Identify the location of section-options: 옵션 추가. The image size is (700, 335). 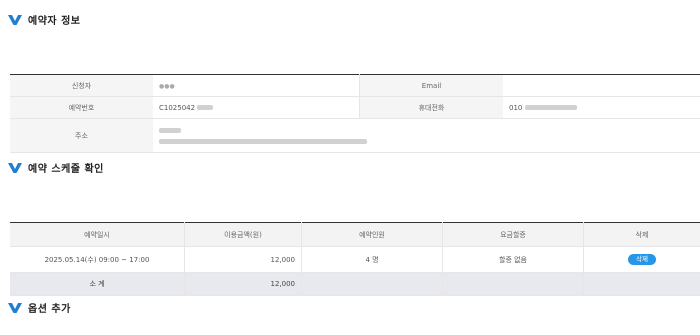
(39, 307).